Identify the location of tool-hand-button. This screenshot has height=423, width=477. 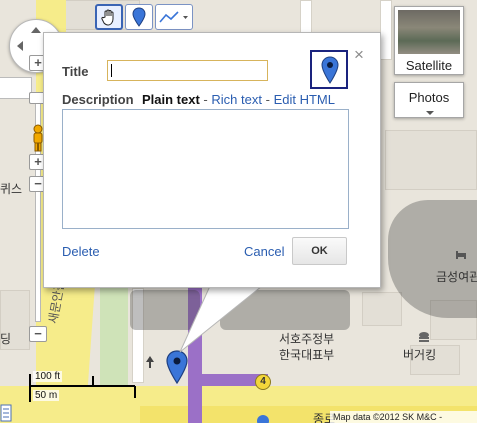
(109, 17).